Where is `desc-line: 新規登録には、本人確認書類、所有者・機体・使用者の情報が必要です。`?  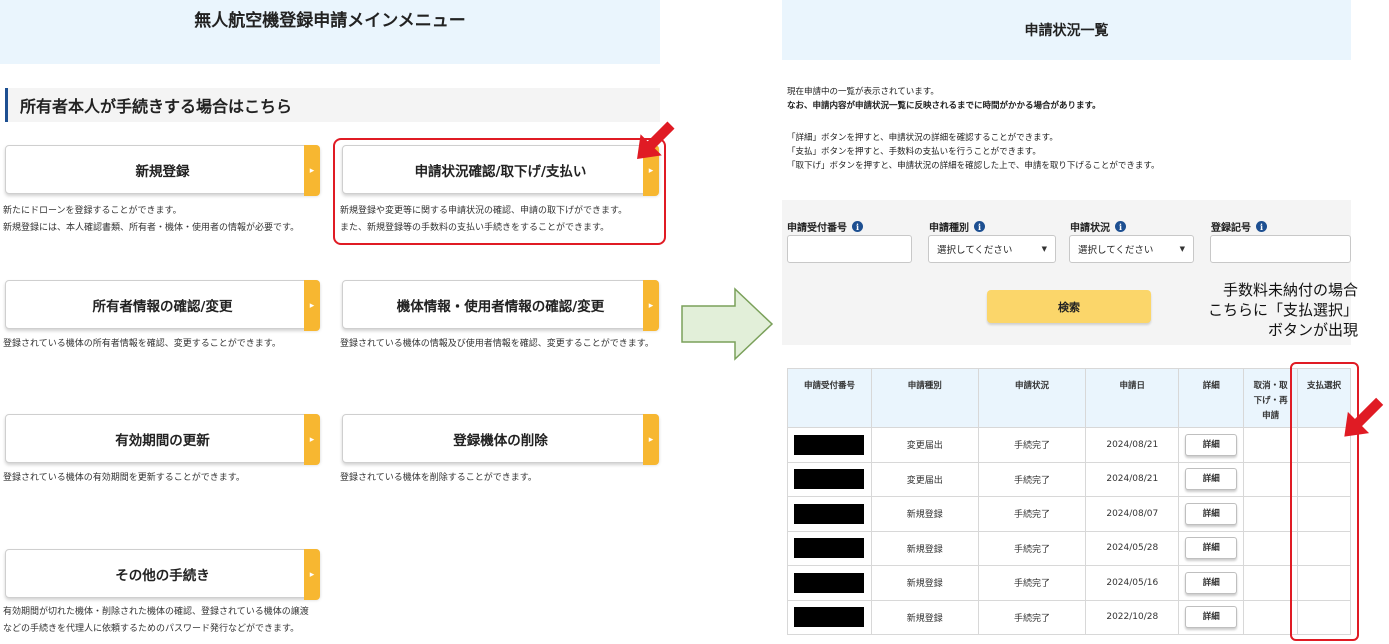 desc-line: 新規登録には、本人確認書類、所有者・機体・使用者の情報が必要です。 is located at coordinates (151, 228).